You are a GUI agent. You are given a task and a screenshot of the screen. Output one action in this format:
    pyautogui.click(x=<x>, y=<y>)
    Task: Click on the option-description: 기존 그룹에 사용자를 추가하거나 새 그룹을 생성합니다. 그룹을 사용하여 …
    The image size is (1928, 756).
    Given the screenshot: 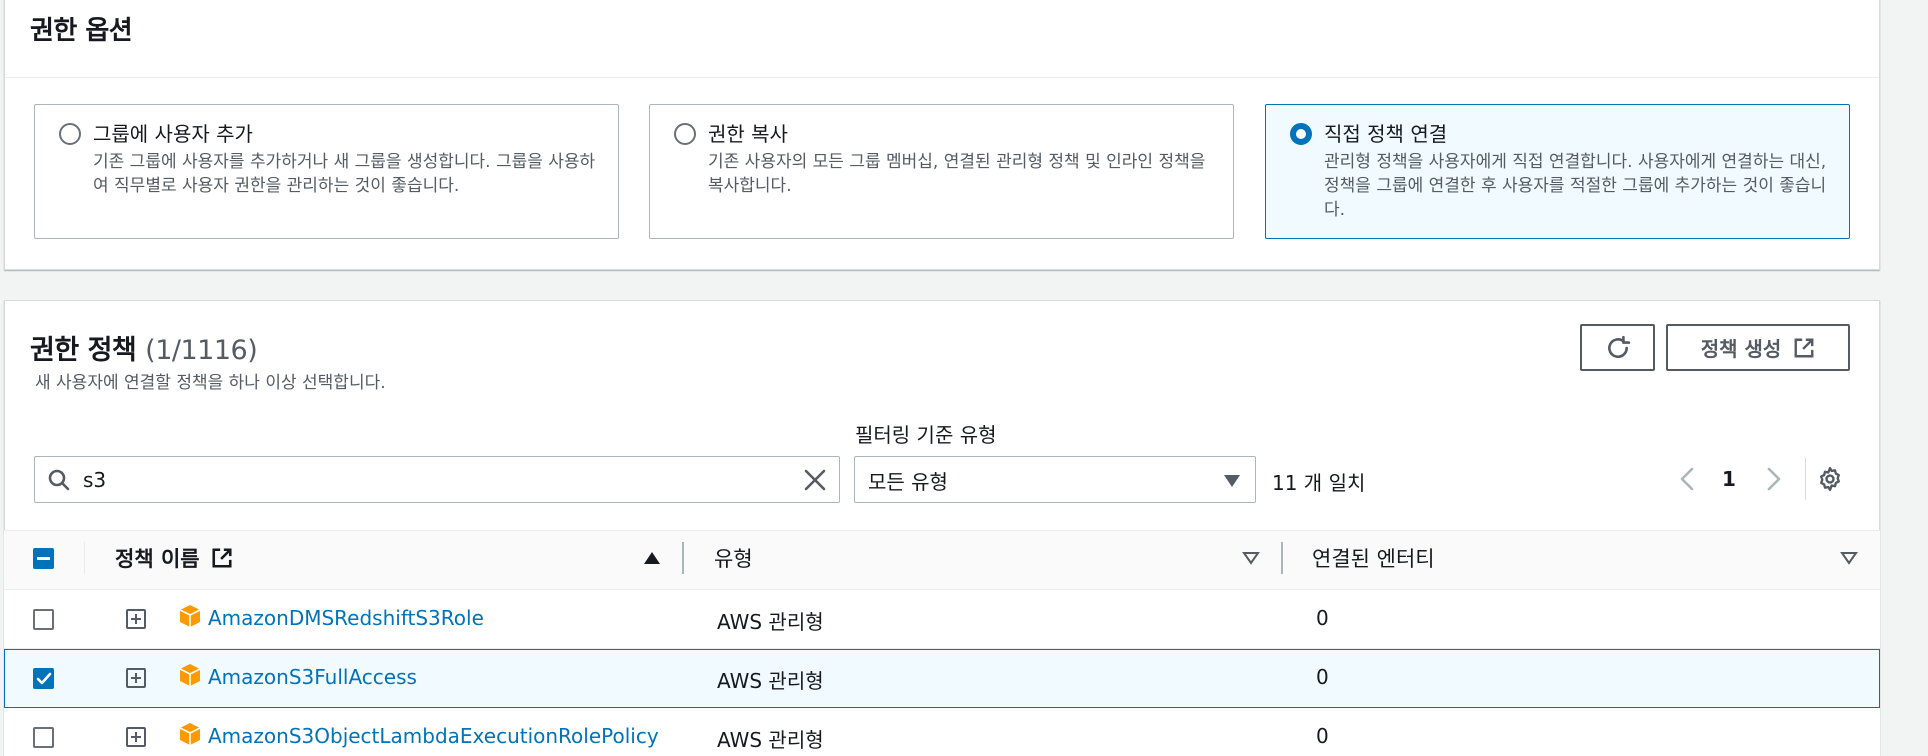 What is the action you would take?
    pyautogui.click(x=344, y=174)
    